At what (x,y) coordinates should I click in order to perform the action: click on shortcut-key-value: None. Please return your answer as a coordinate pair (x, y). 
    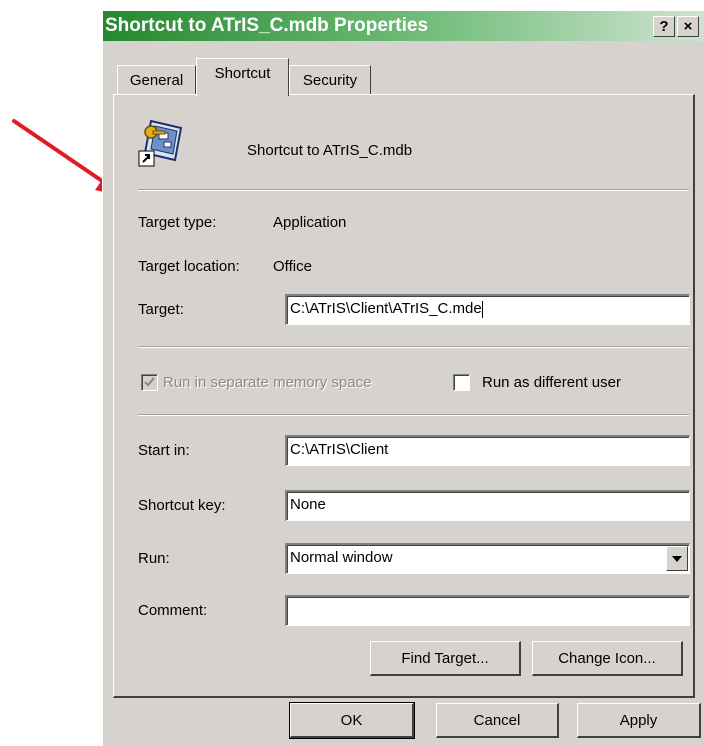
    Looking at the image, I should click on (308, 504).